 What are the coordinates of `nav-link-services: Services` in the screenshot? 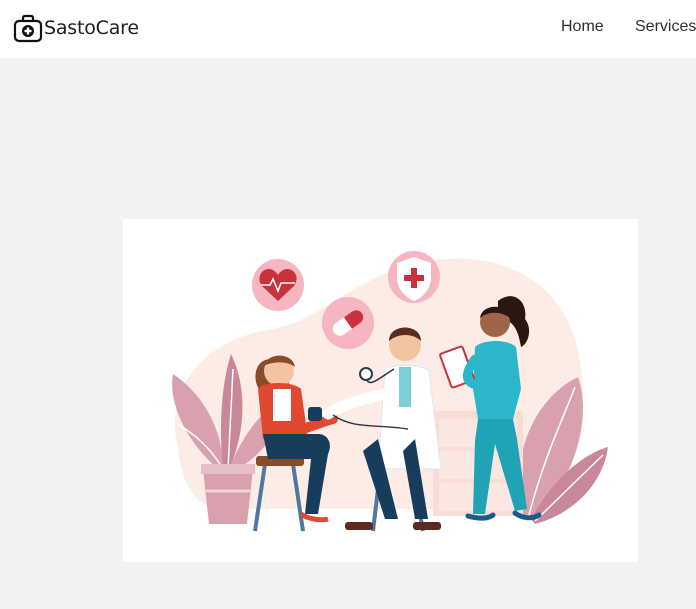 It's located at (665, 27).